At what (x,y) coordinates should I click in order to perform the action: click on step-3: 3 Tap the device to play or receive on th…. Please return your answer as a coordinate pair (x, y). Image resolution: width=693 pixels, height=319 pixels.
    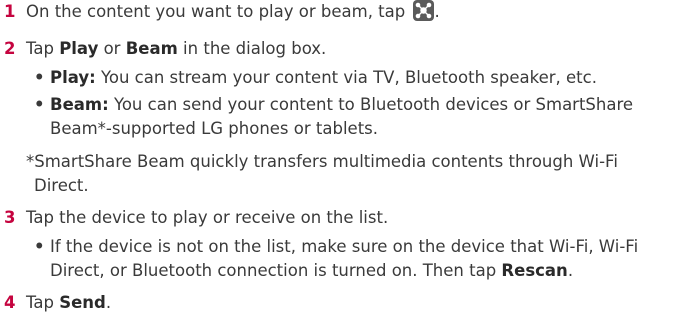
    Looking at the image, I should click on (194, 217).